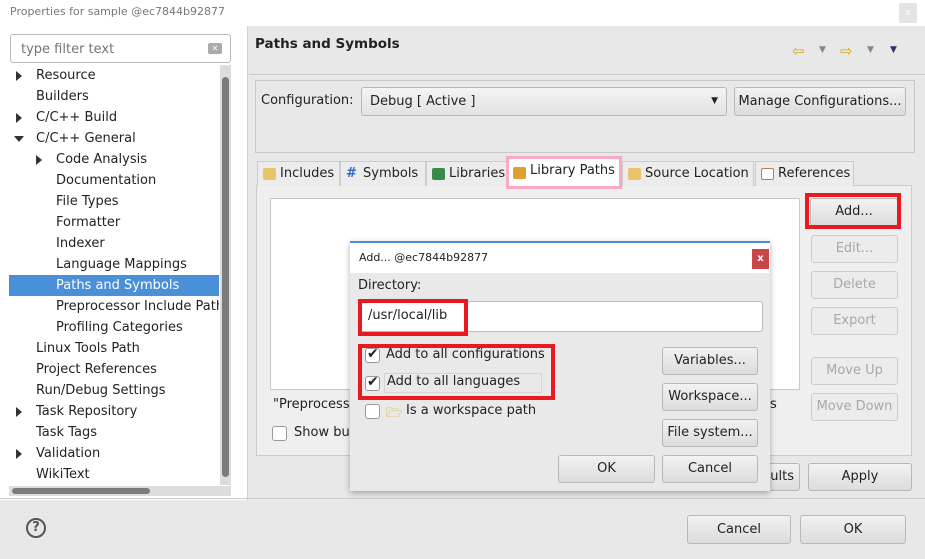  What do you see at coordinates (767, 174) in the screenshot?
I see `references-icon` at bounding box center [767, 174].